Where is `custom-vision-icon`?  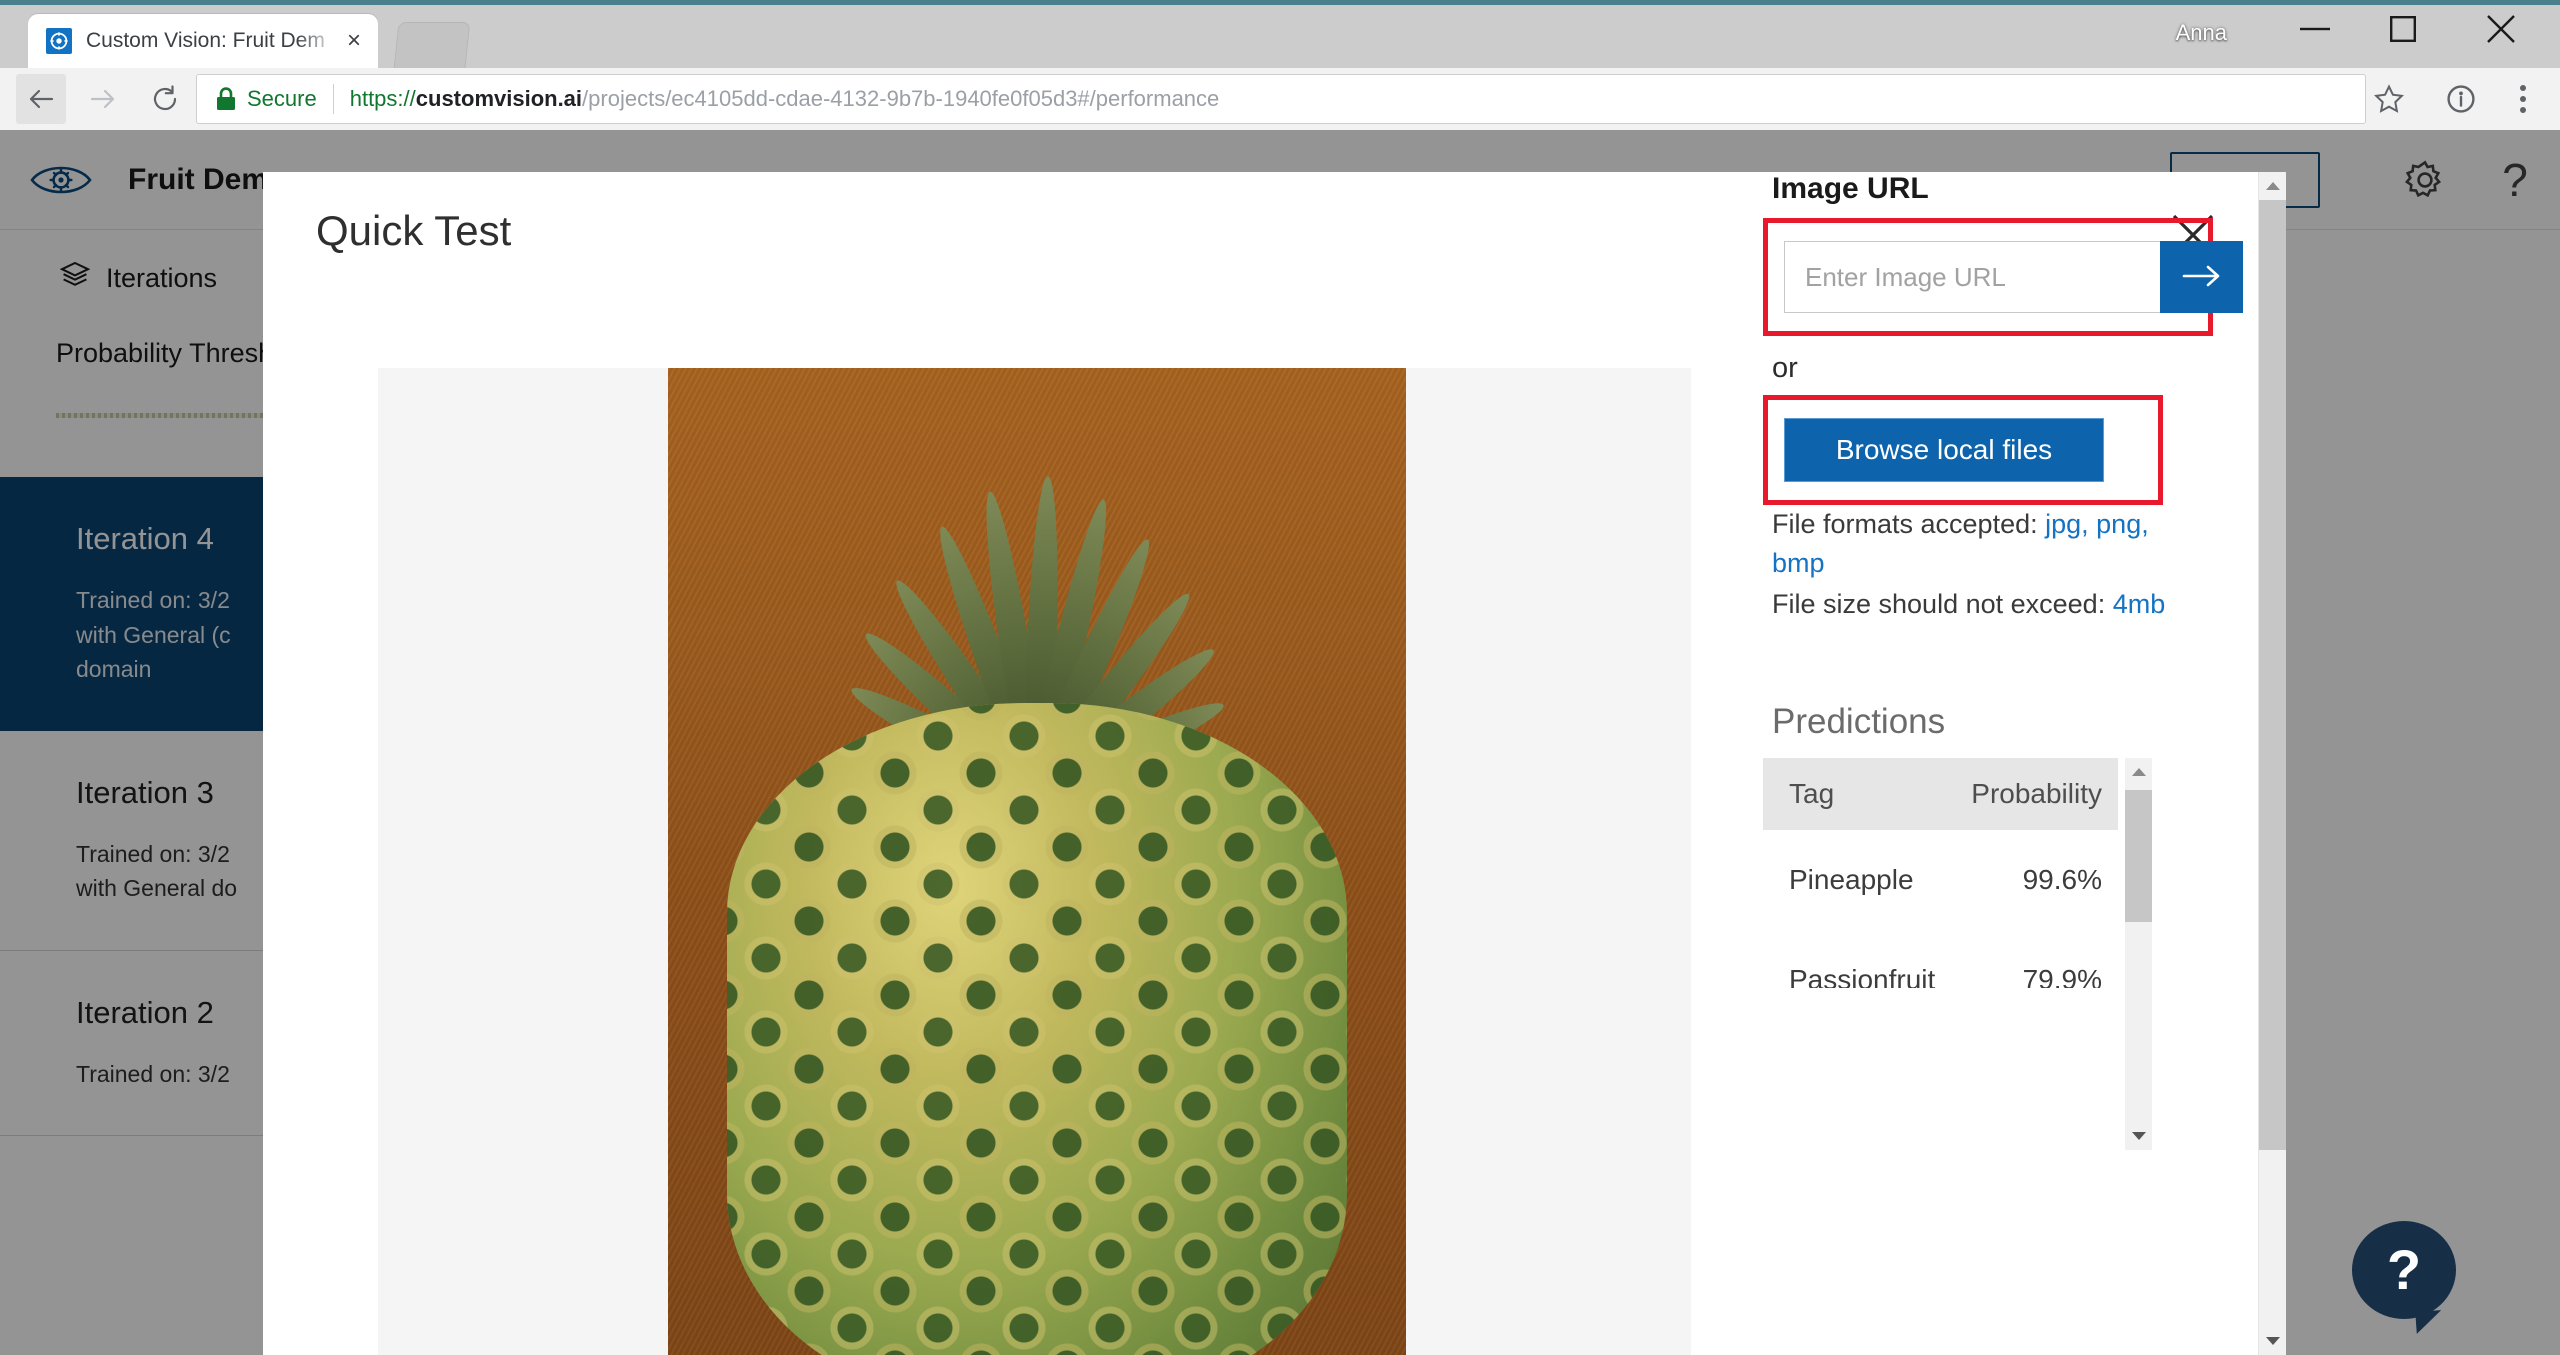 custom-vision-icon is located at coordinates (59, 41).